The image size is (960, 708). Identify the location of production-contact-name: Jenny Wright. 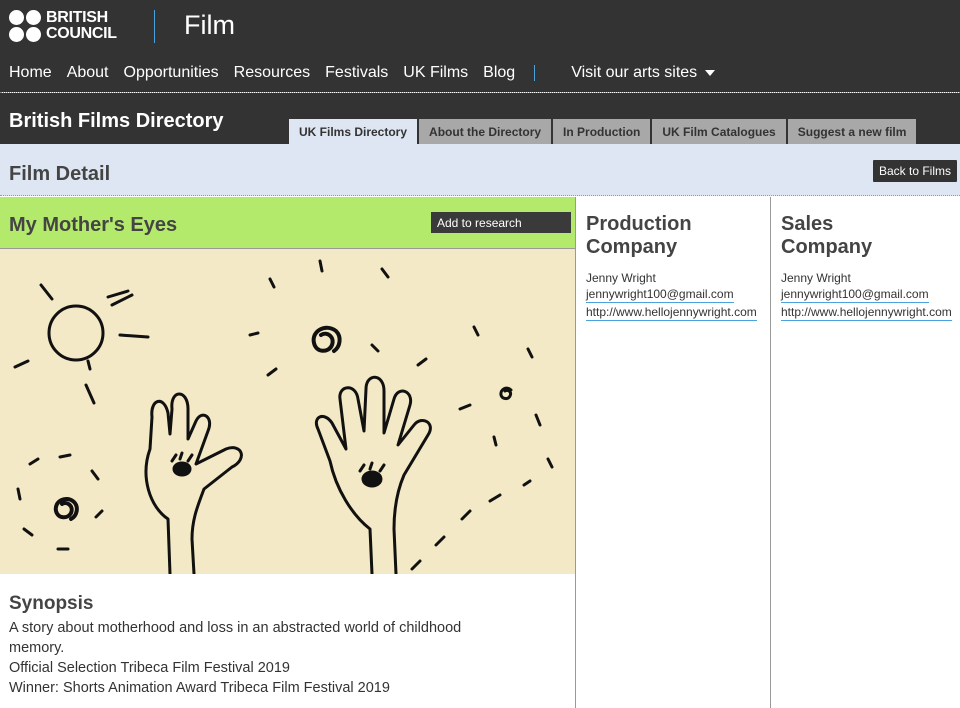
(621, 278).